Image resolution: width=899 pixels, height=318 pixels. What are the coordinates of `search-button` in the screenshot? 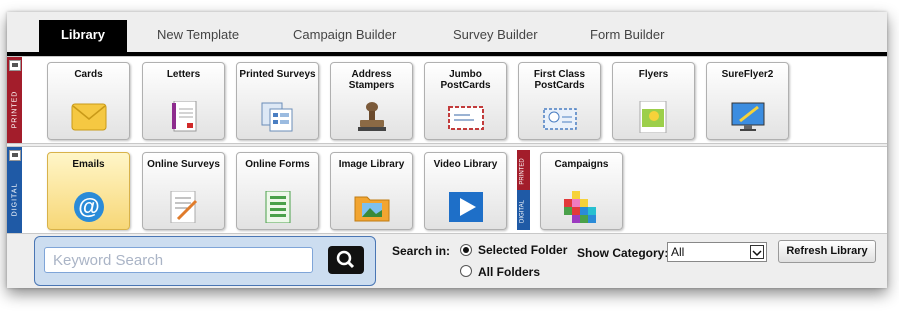 It's located at (346, 260).